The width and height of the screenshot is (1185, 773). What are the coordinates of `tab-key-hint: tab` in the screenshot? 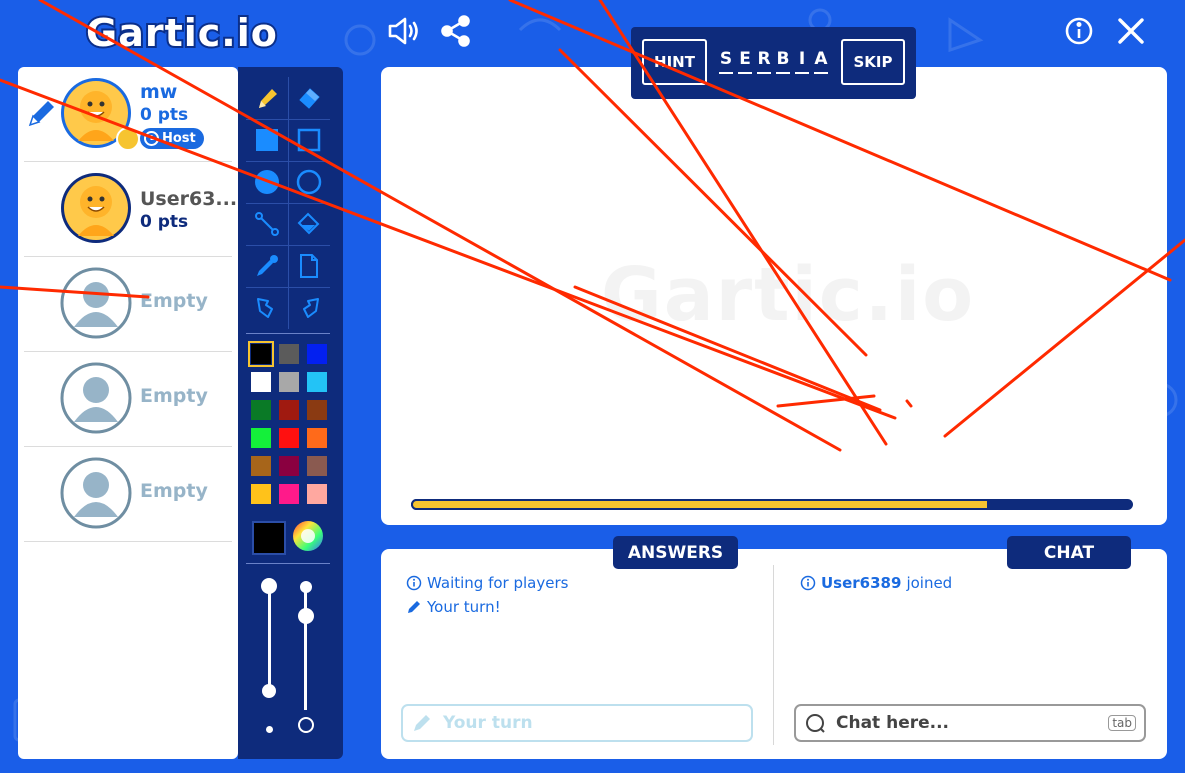 It's located at (1122, 723).